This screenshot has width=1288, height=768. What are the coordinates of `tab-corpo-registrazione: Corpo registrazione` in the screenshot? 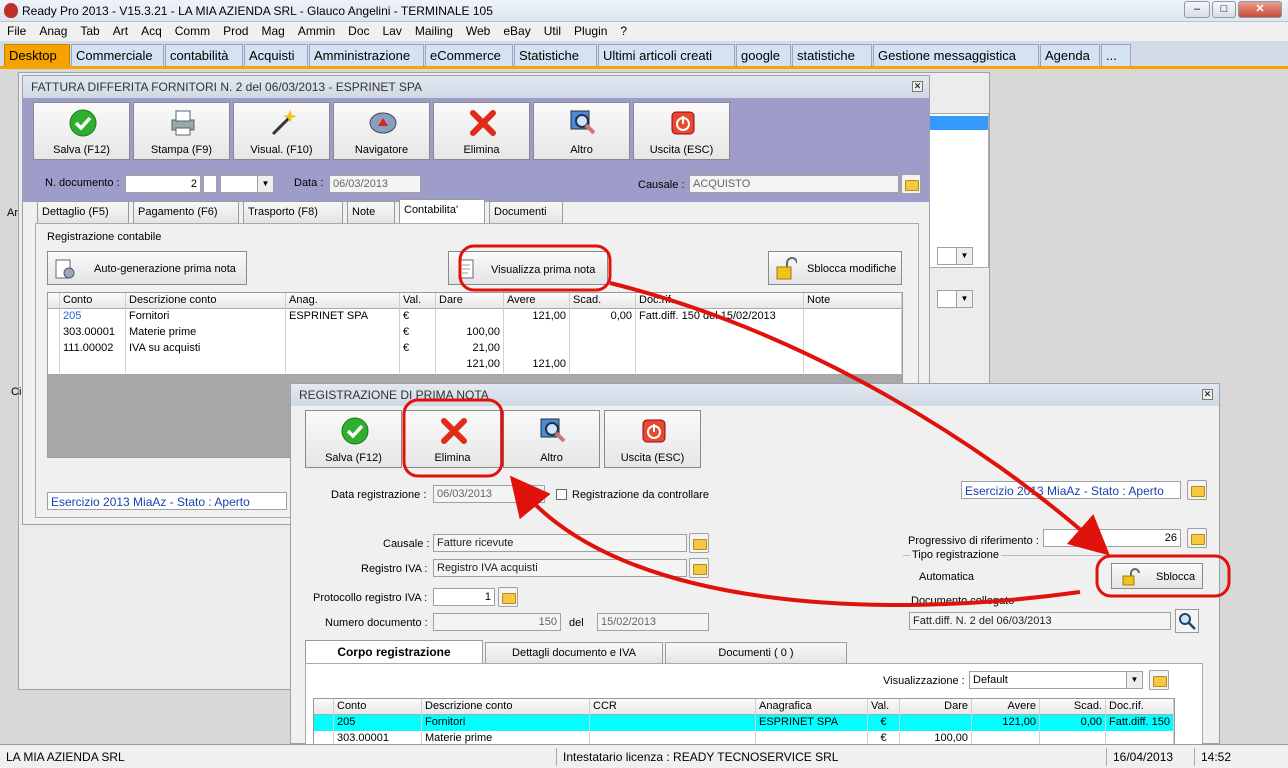 It's located at (394, 652).